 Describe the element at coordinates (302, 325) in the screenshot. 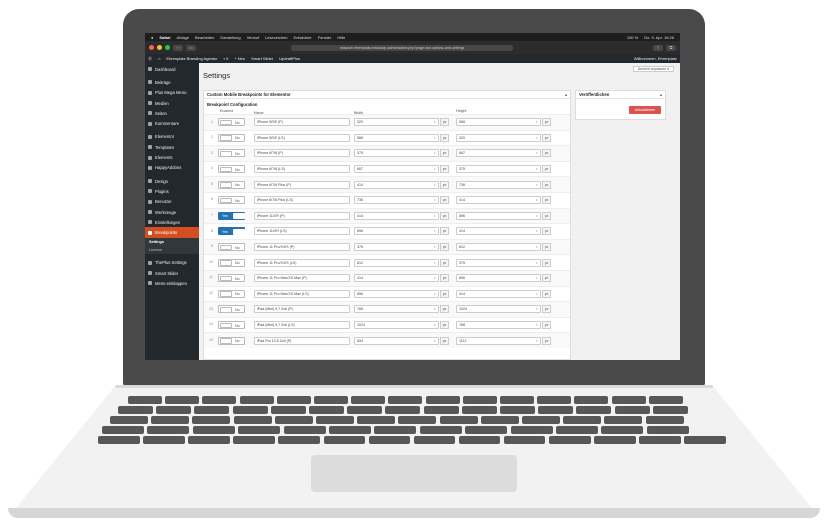

I see `name-input: iPad (Mini) 9,7 Zoll (LS)` at that location.